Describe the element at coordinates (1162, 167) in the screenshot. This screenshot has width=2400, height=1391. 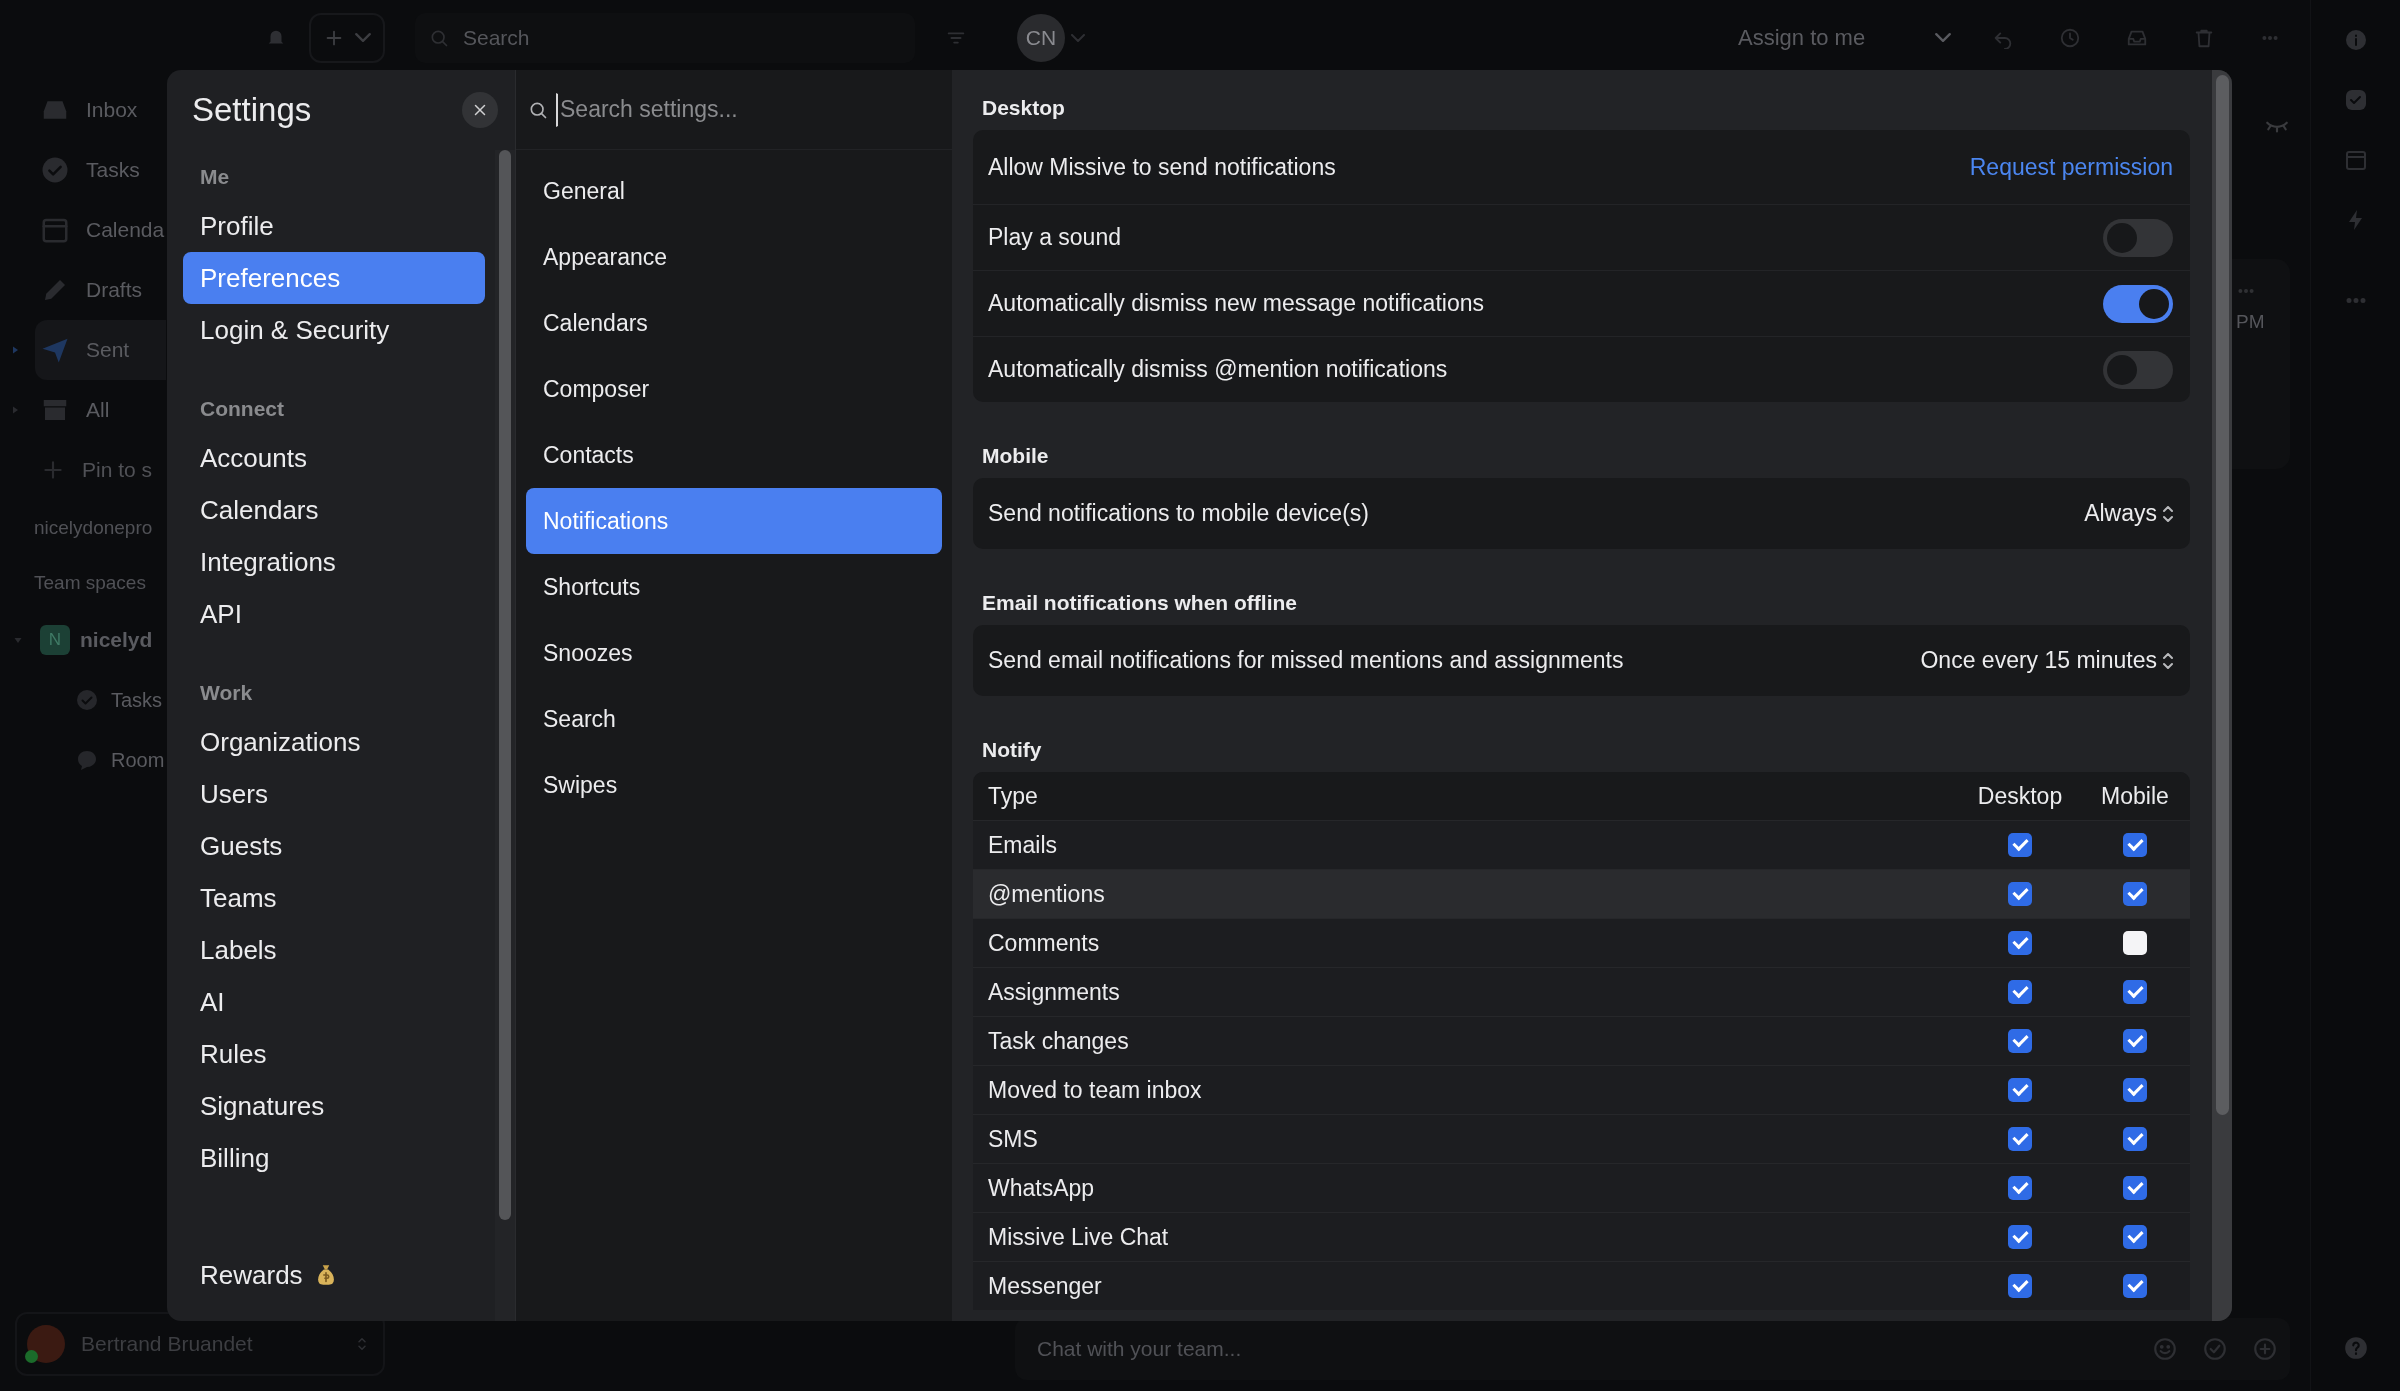
I see `setting-label: Allow Missive to send notifications` at that location.